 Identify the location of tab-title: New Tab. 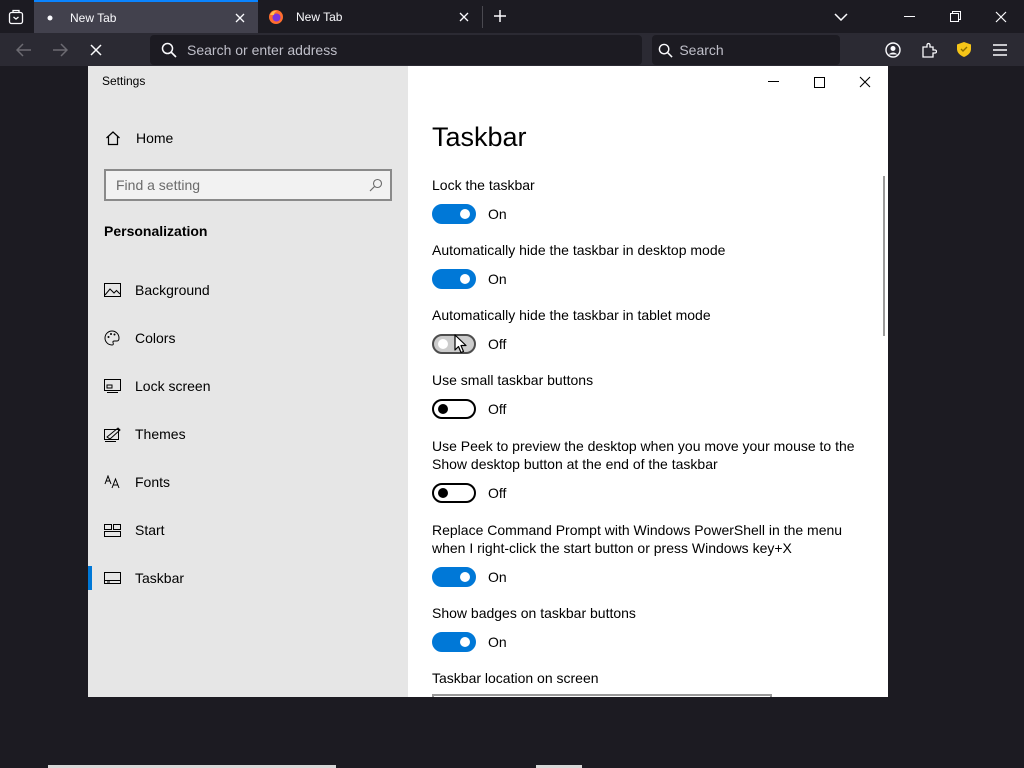
(319, 16).